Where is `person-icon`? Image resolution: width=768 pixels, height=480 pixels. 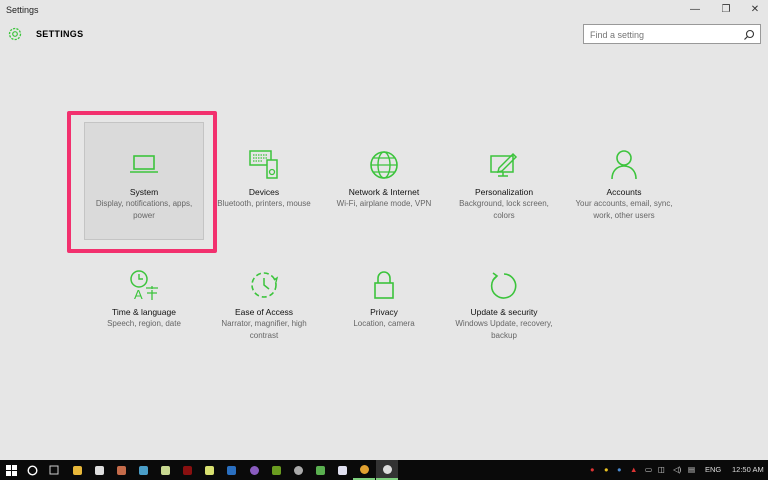 person-icon is located at coordinates (624, 165).